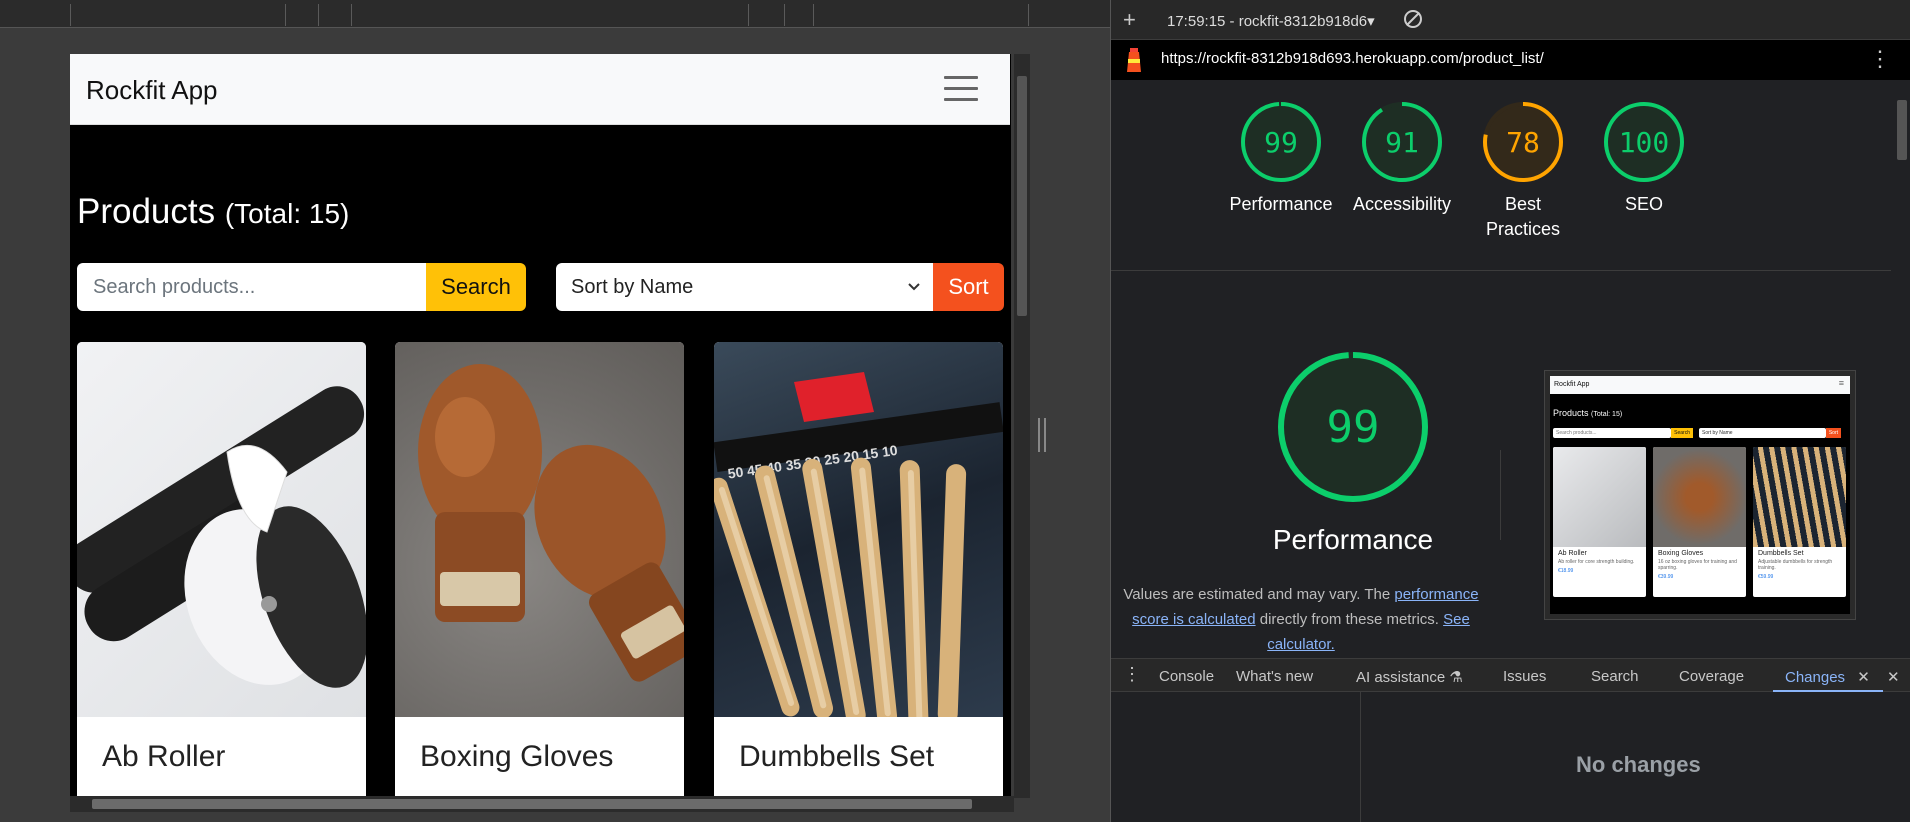  Describe the element at coordinates (517, 756) in the screenshot. I see `product-name: Boxing Gloves` at that location.